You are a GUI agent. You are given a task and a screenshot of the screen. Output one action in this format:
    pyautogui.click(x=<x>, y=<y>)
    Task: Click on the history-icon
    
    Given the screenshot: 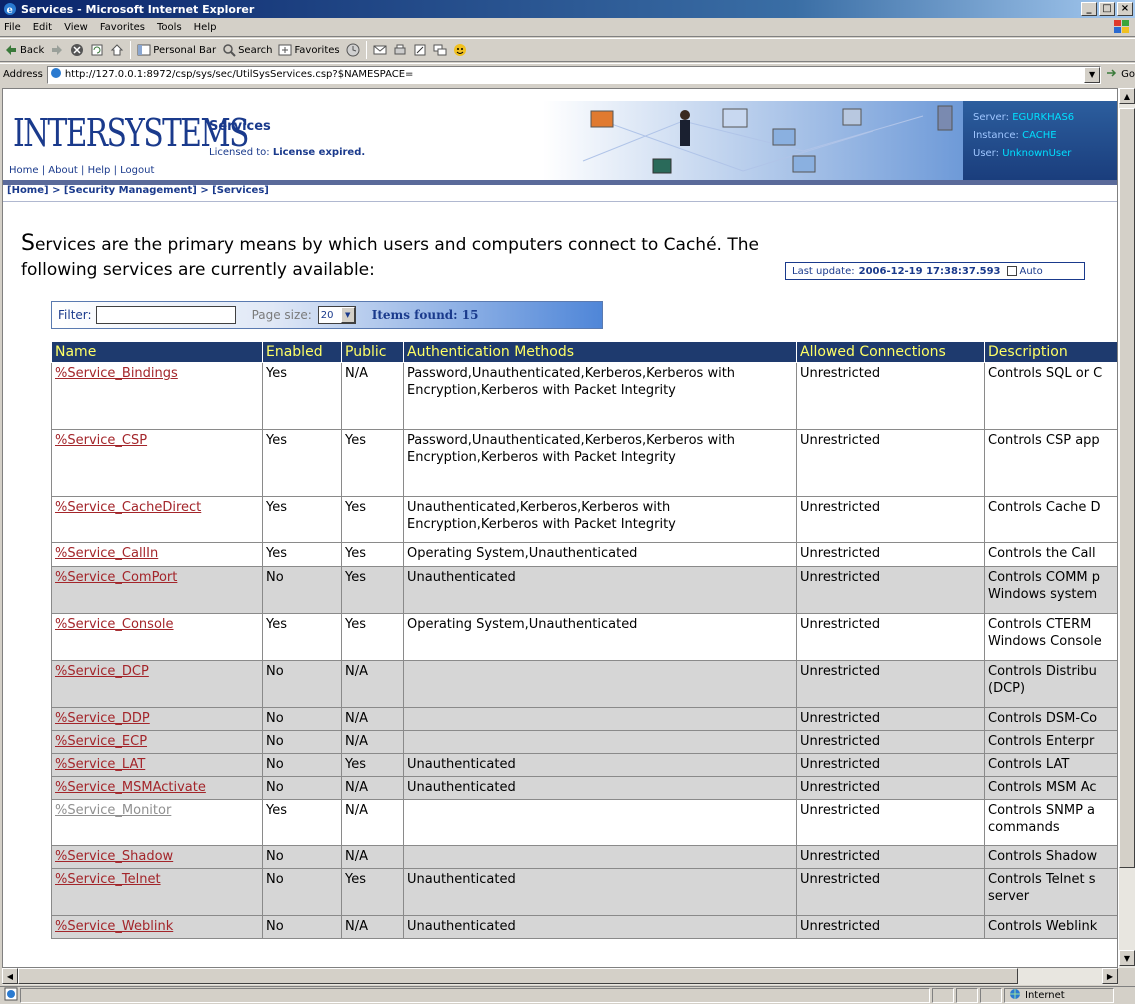 What is the action you would take?
    pyautogui.click(x=353, y=50)
    